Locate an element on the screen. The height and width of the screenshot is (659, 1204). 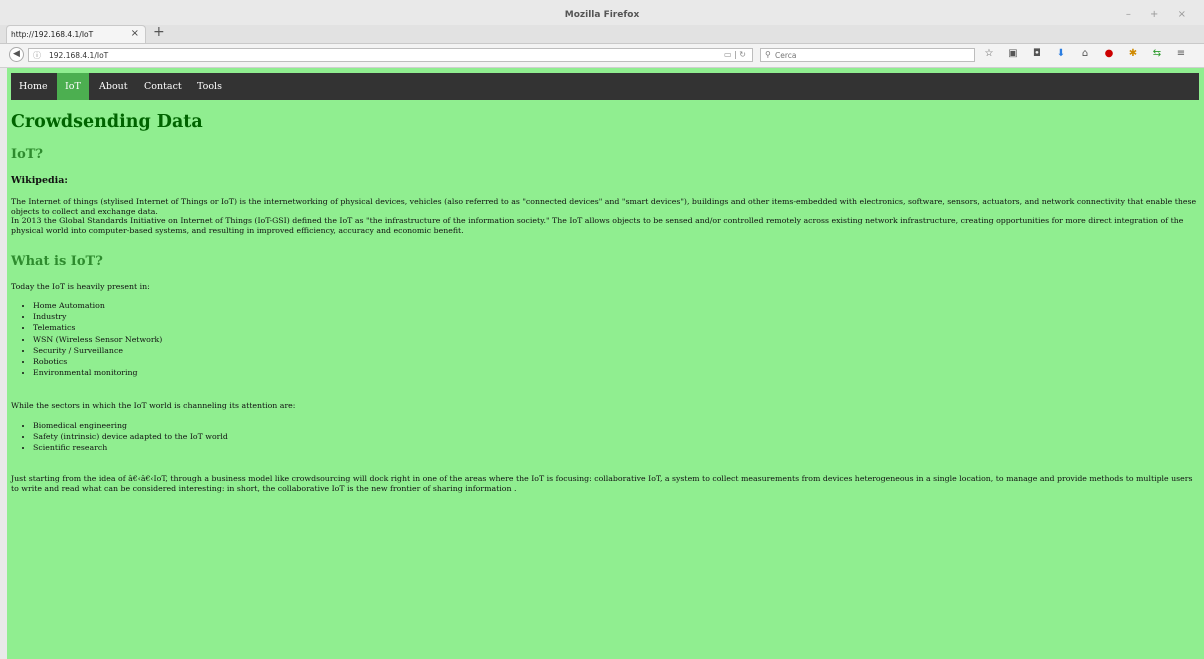
list-item: Home Automation is located at coordinates (97, 305).